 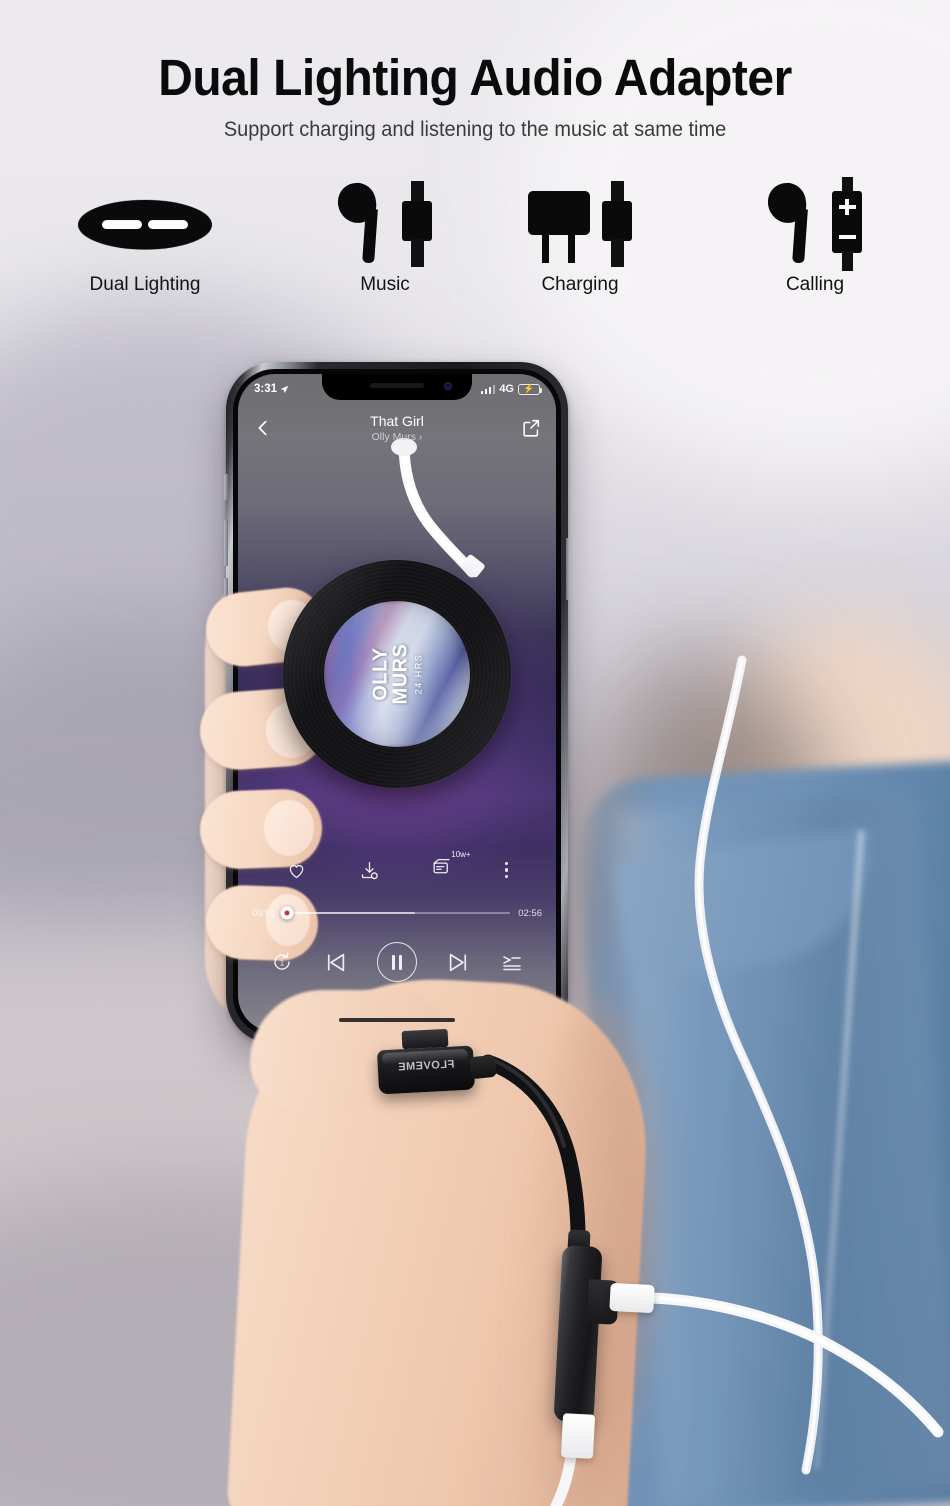 I want to click on transport-controls: 1, so click(x=397, y=962).